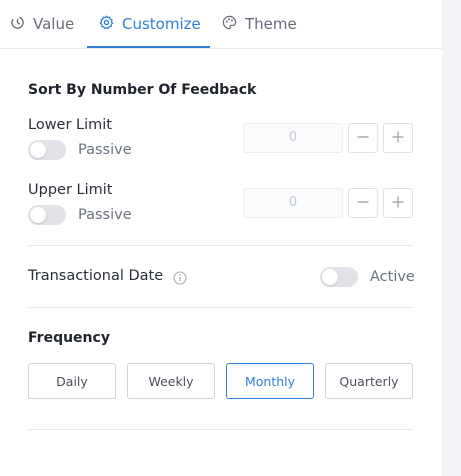 The width and height of the screenshot is (461, 476). I want to click on tab-theme: Theme, so click(259, 24).